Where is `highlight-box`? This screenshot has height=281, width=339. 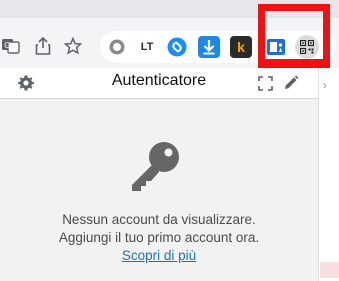
highlight-box is located at coordinates (294, 36).